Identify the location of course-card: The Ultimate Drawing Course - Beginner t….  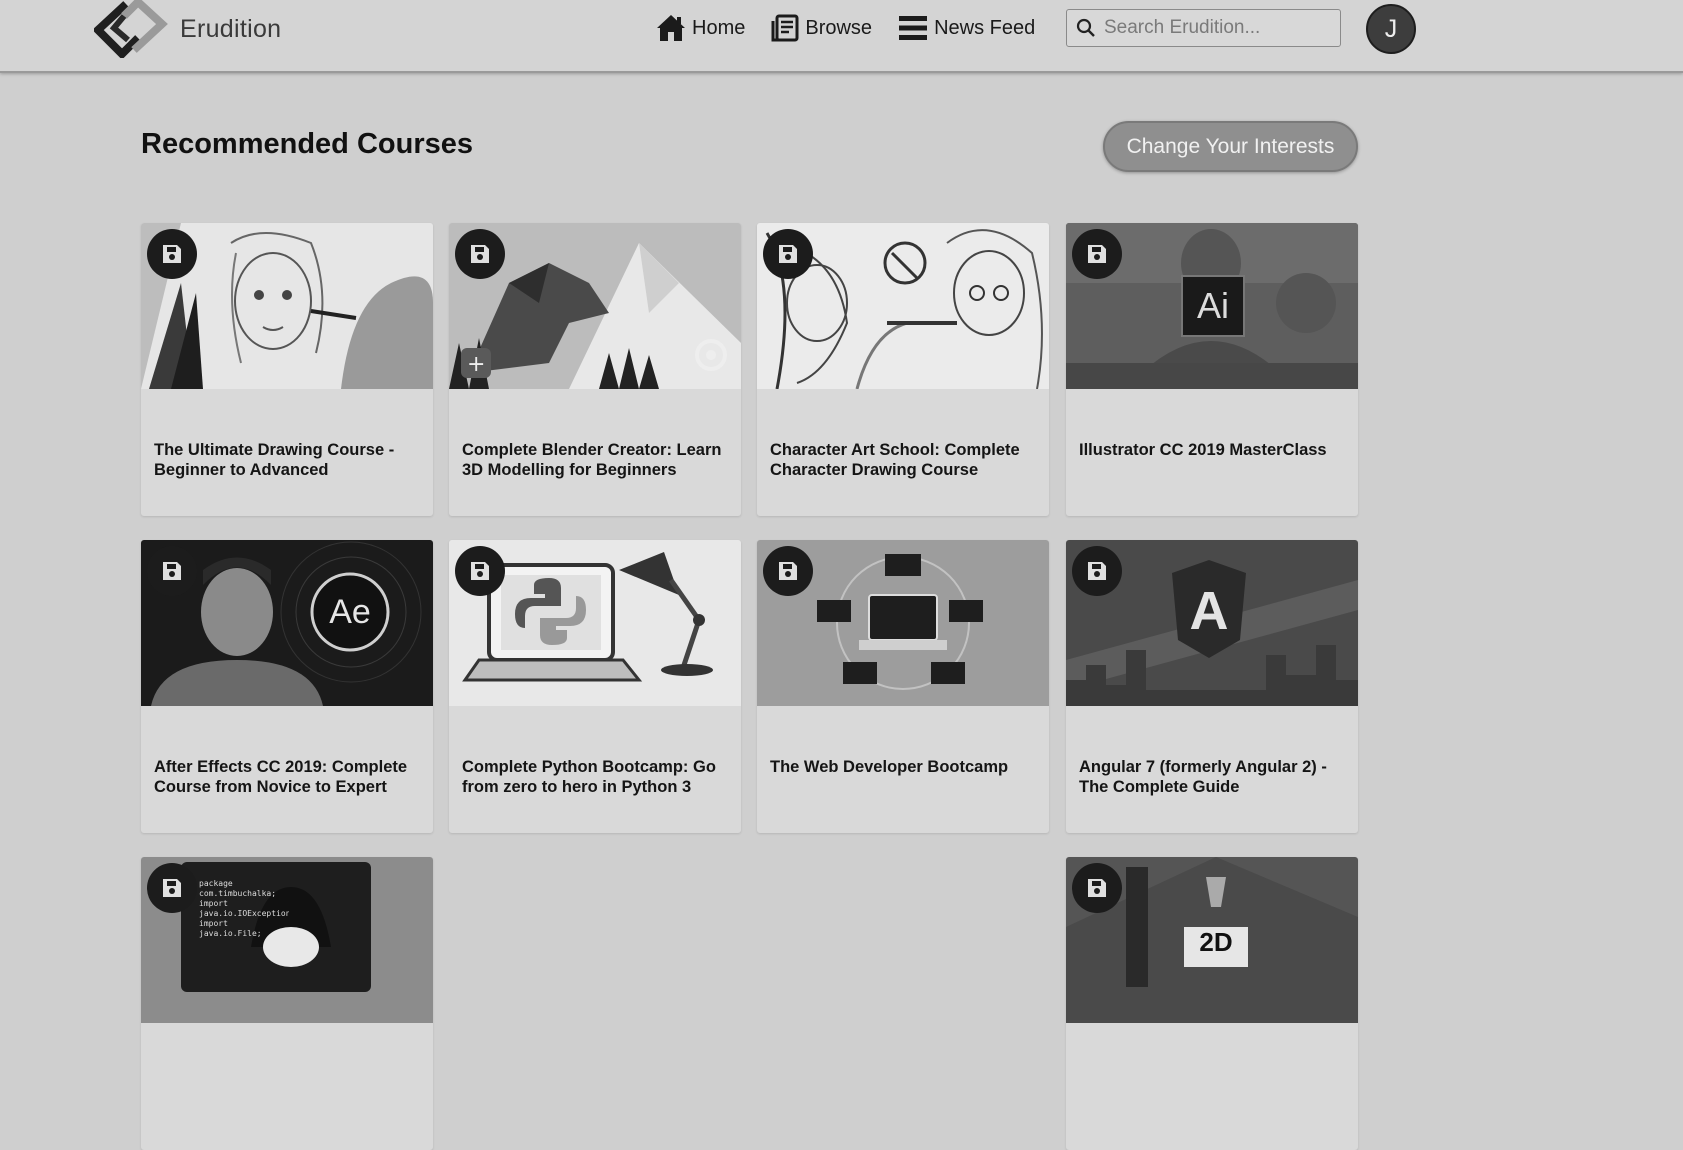
(287, 369).